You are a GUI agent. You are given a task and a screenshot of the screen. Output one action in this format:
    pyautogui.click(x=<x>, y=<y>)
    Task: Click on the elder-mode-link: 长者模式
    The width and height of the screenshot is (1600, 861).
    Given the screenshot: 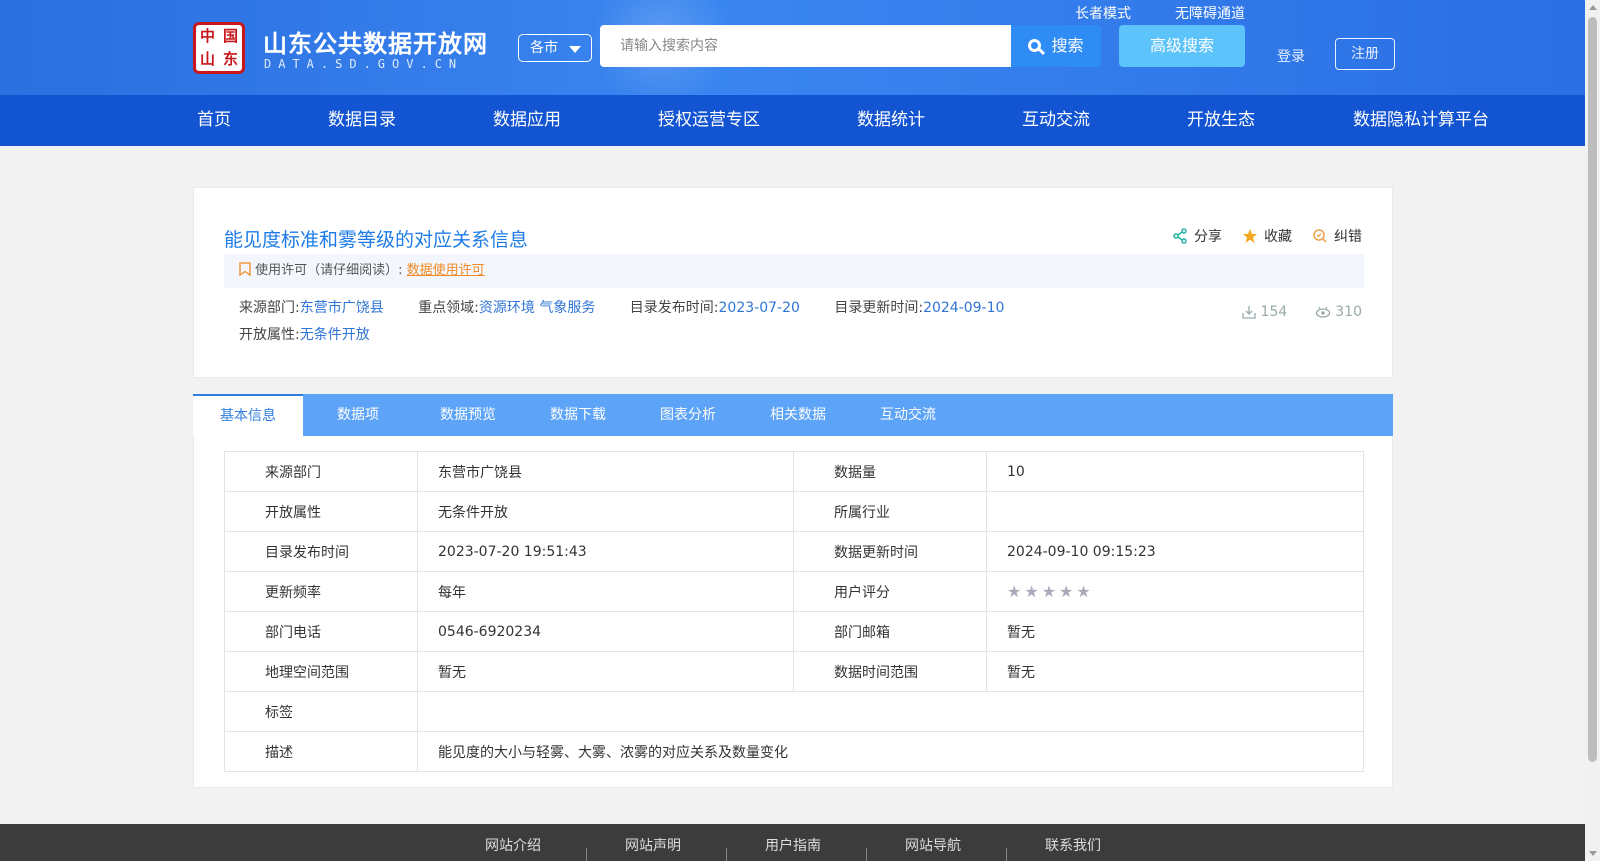 What is the action you would take?
    pyautogui.click(x=1103, y=13)
    